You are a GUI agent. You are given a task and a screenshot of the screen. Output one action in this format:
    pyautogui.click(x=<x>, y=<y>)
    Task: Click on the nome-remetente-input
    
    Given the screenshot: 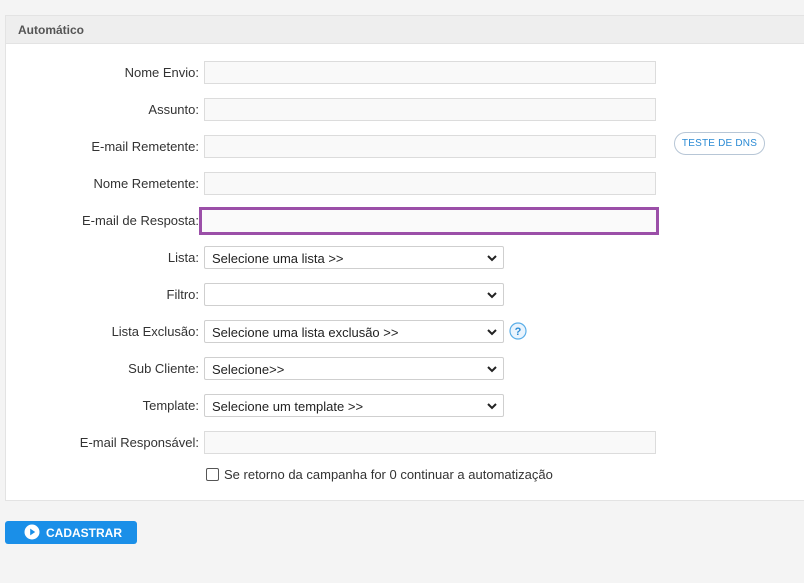 What is the action you would take?
    pyautogui.click(x=430, y=183)
    